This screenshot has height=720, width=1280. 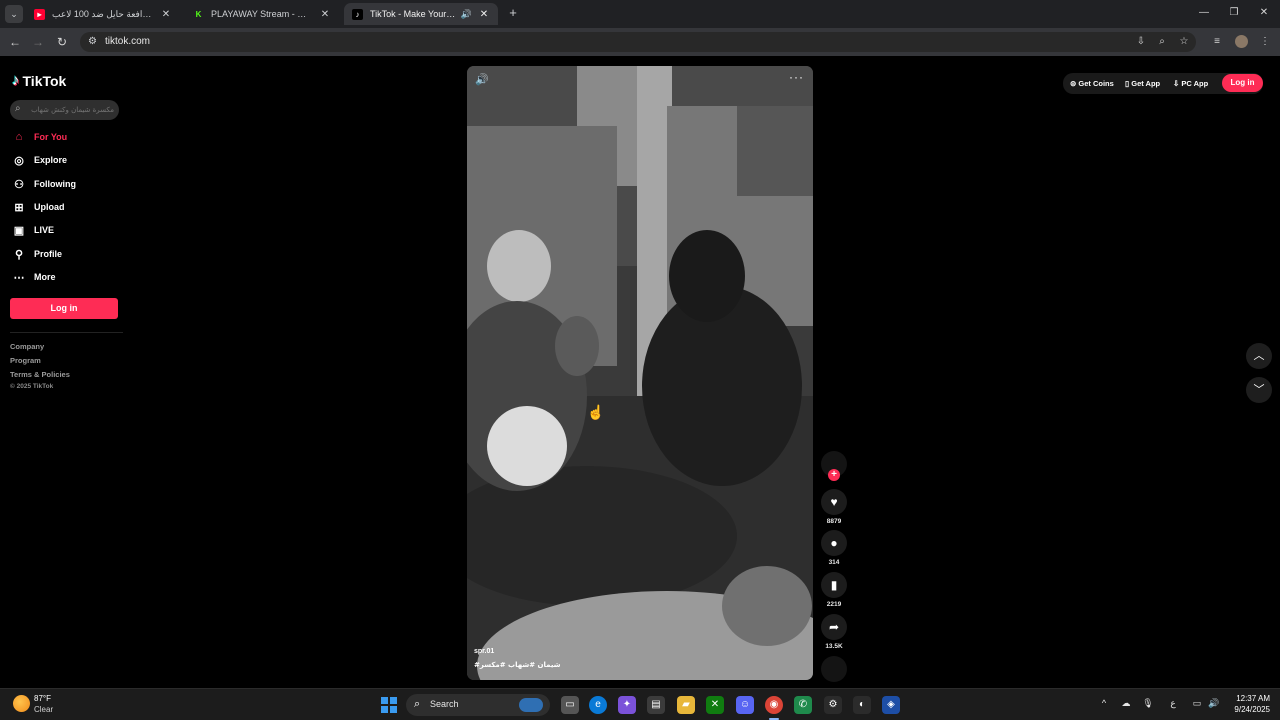 What do you see at coordinates (198, 14) in the screenshot?
I see `kick-icon: K` at bounding box center [198, 14].